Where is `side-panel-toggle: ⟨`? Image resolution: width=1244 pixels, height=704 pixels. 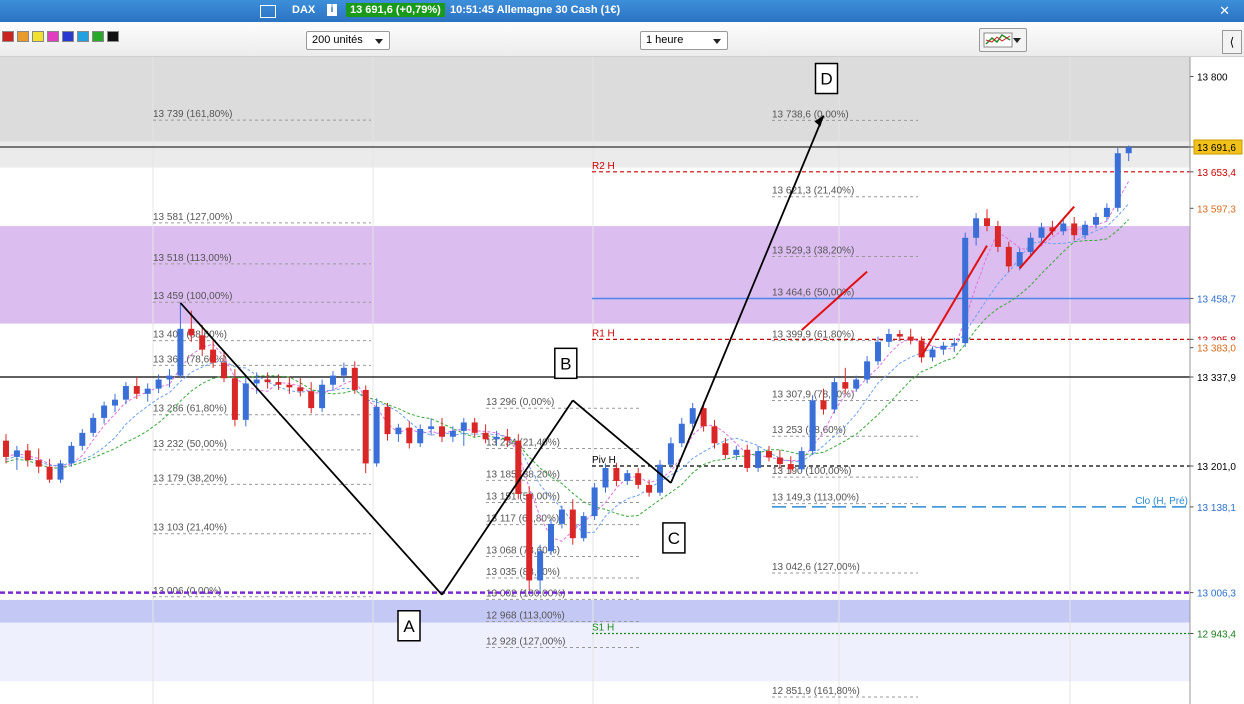
side-panel-toggle: ⟨ is located at coordinates (1232, 42).